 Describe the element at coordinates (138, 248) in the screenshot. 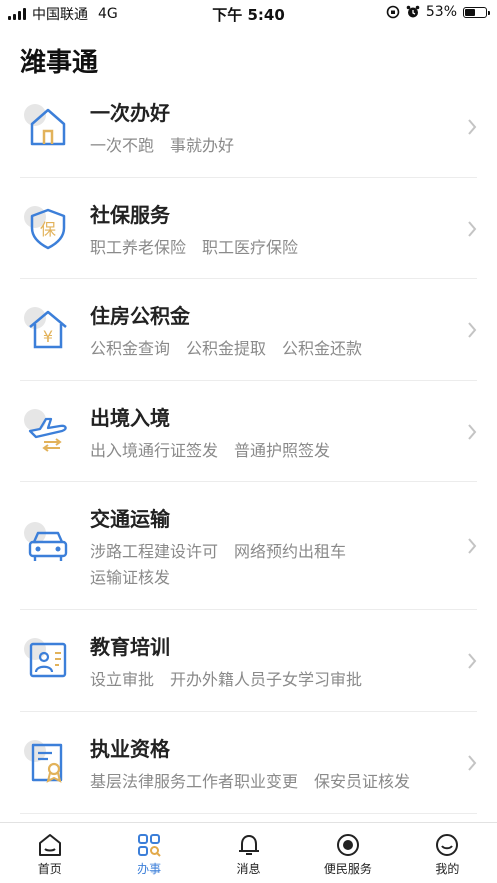

I see `service-tag: 职工养老保险` at that location.